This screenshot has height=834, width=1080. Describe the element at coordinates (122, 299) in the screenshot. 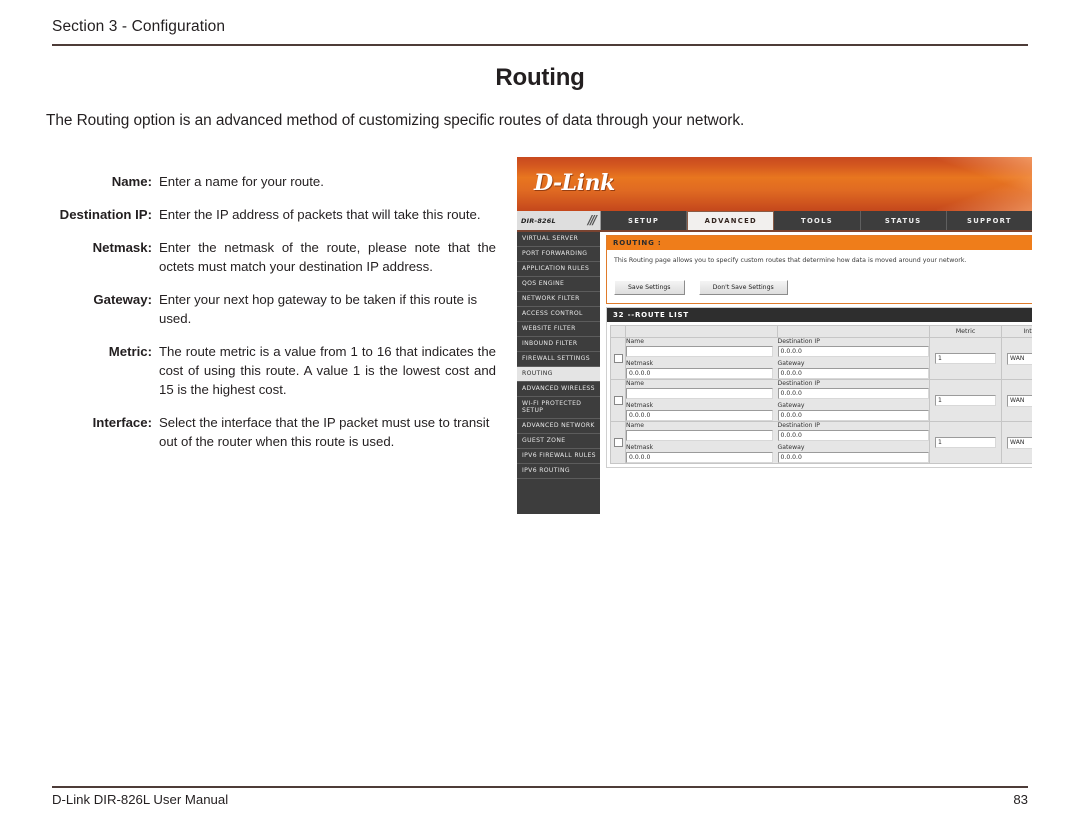

I see `definition-term: Gateway:` at that location.